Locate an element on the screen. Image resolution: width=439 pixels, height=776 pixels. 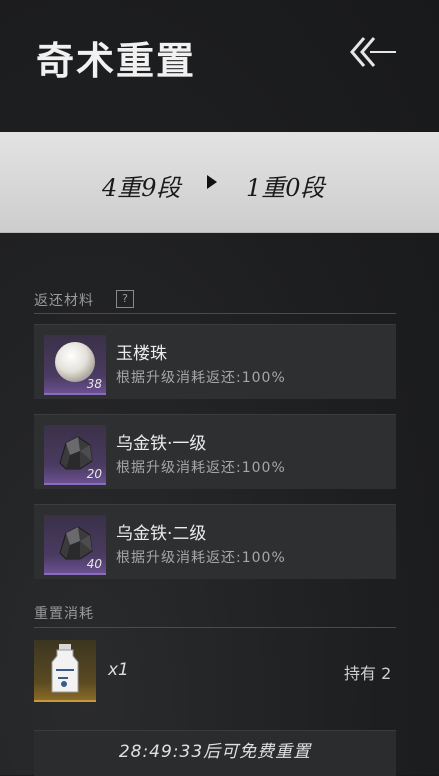
cost-quantity: x1 is located at coordinates (118, 670).